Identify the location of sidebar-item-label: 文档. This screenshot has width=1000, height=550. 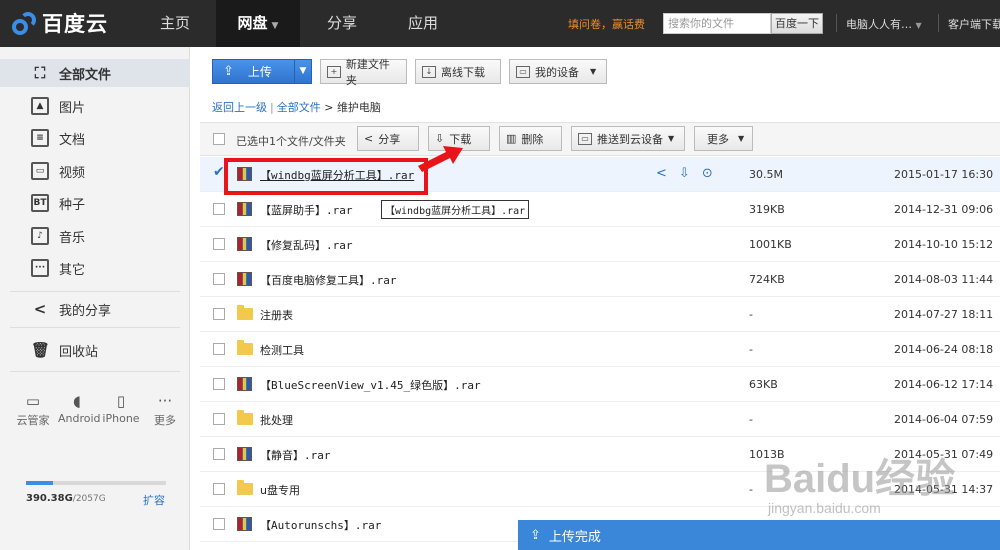
(72, 140).